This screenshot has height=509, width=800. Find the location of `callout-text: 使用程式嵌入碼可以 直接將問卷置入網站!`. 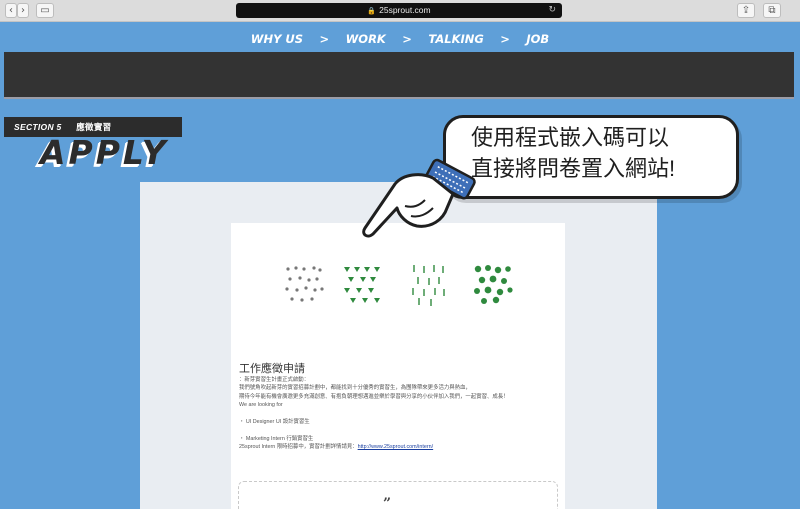

callout-text: 使用程式嵌入碼可以 直接將問卷置入網站! is located at coordinates (601, 153).